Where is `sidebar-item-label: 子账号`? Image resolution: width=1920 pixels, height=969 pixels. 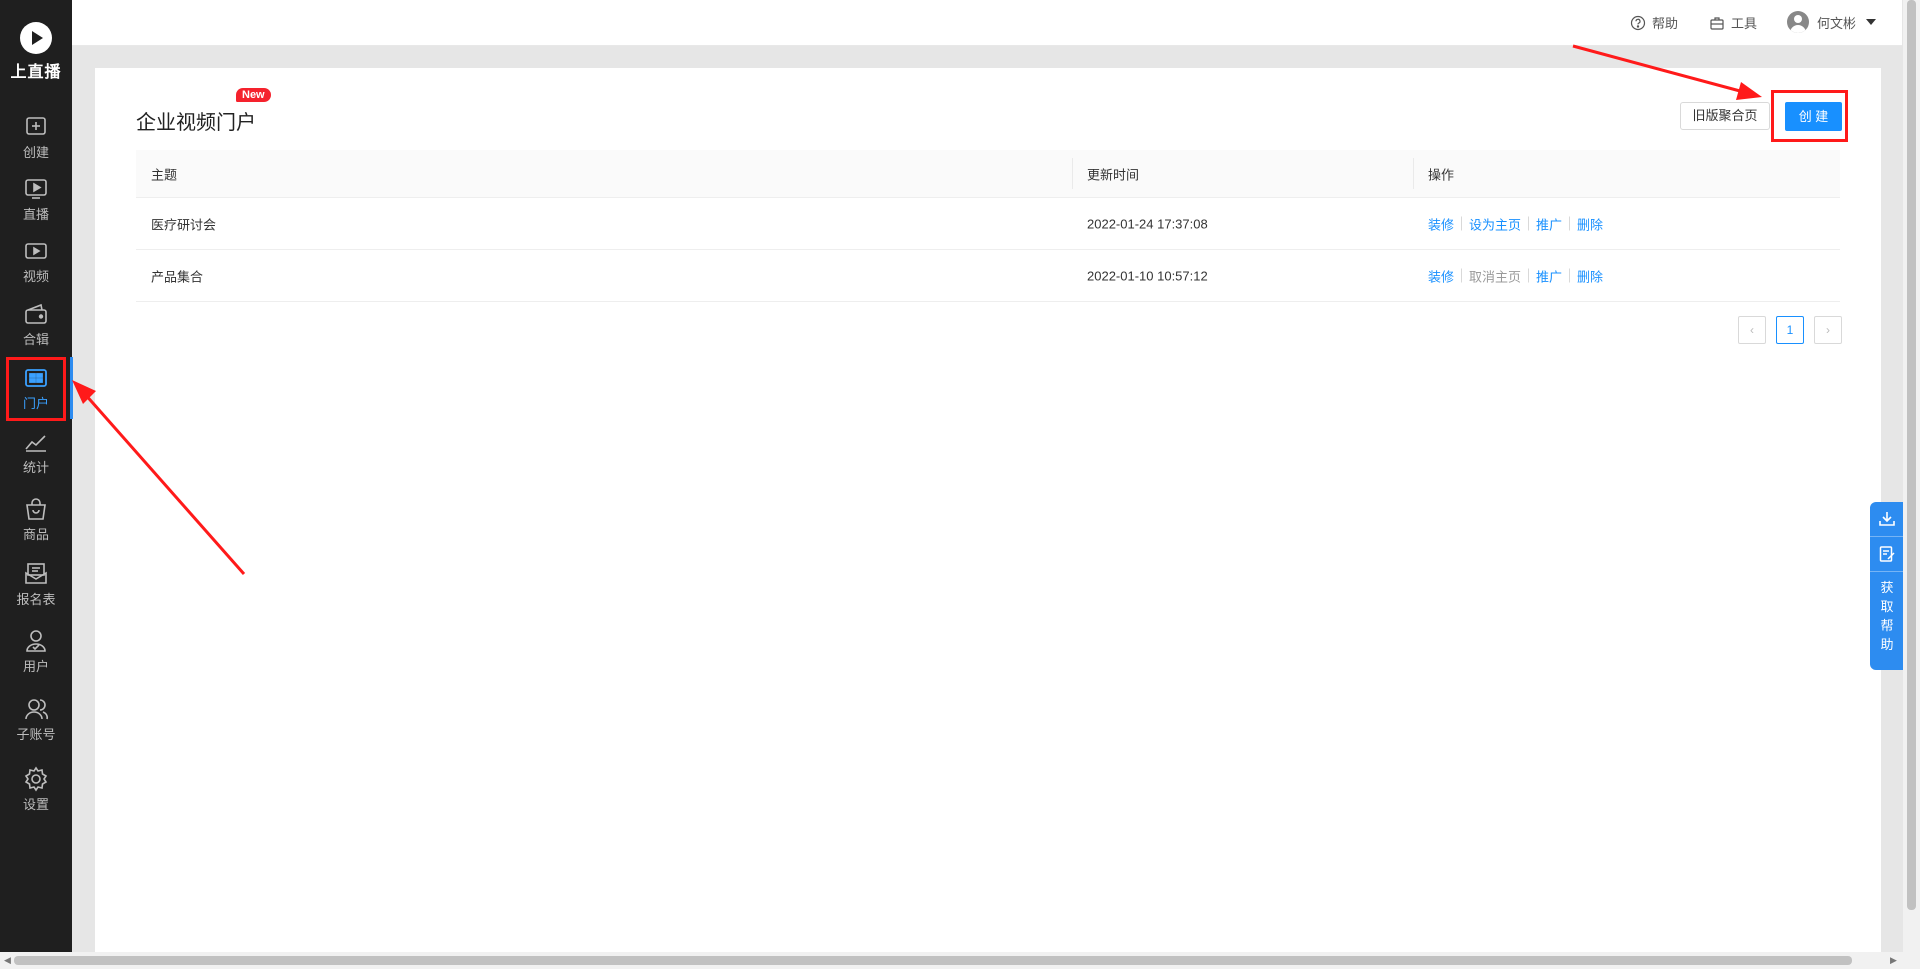
sidebar-item-label: 子账号 is located at coordinates (36, 734).